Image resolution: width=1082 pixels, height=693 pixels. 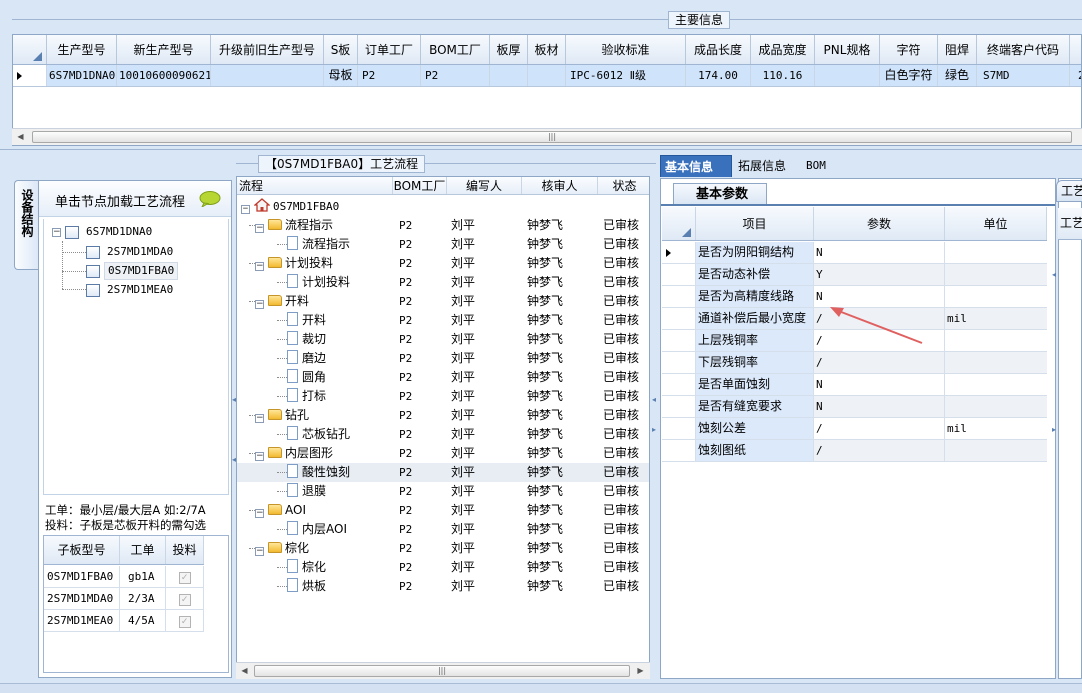 What do you see at coordinates (294, 225) in the screenshot?
I see `flow-cell: − 流程指示` at bounding box center [294, 225].